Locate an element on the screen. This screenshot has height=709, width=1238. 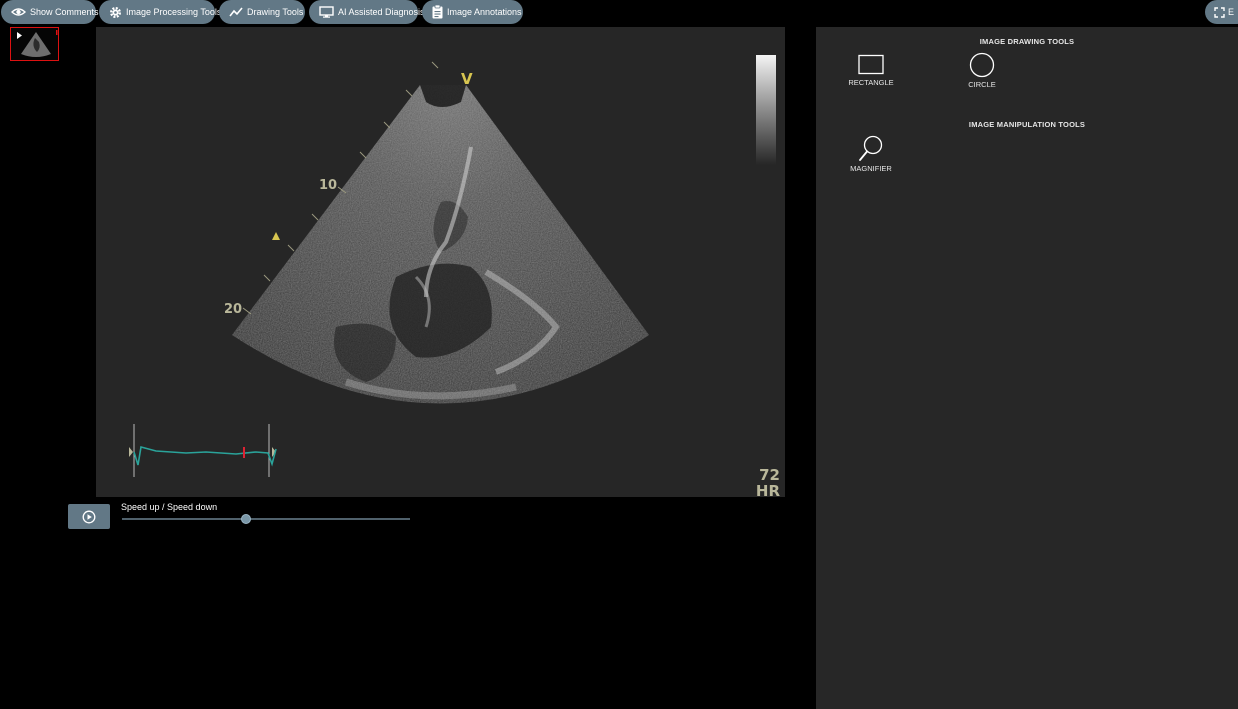
play-circle-icon is located at coordinates (89, 516).